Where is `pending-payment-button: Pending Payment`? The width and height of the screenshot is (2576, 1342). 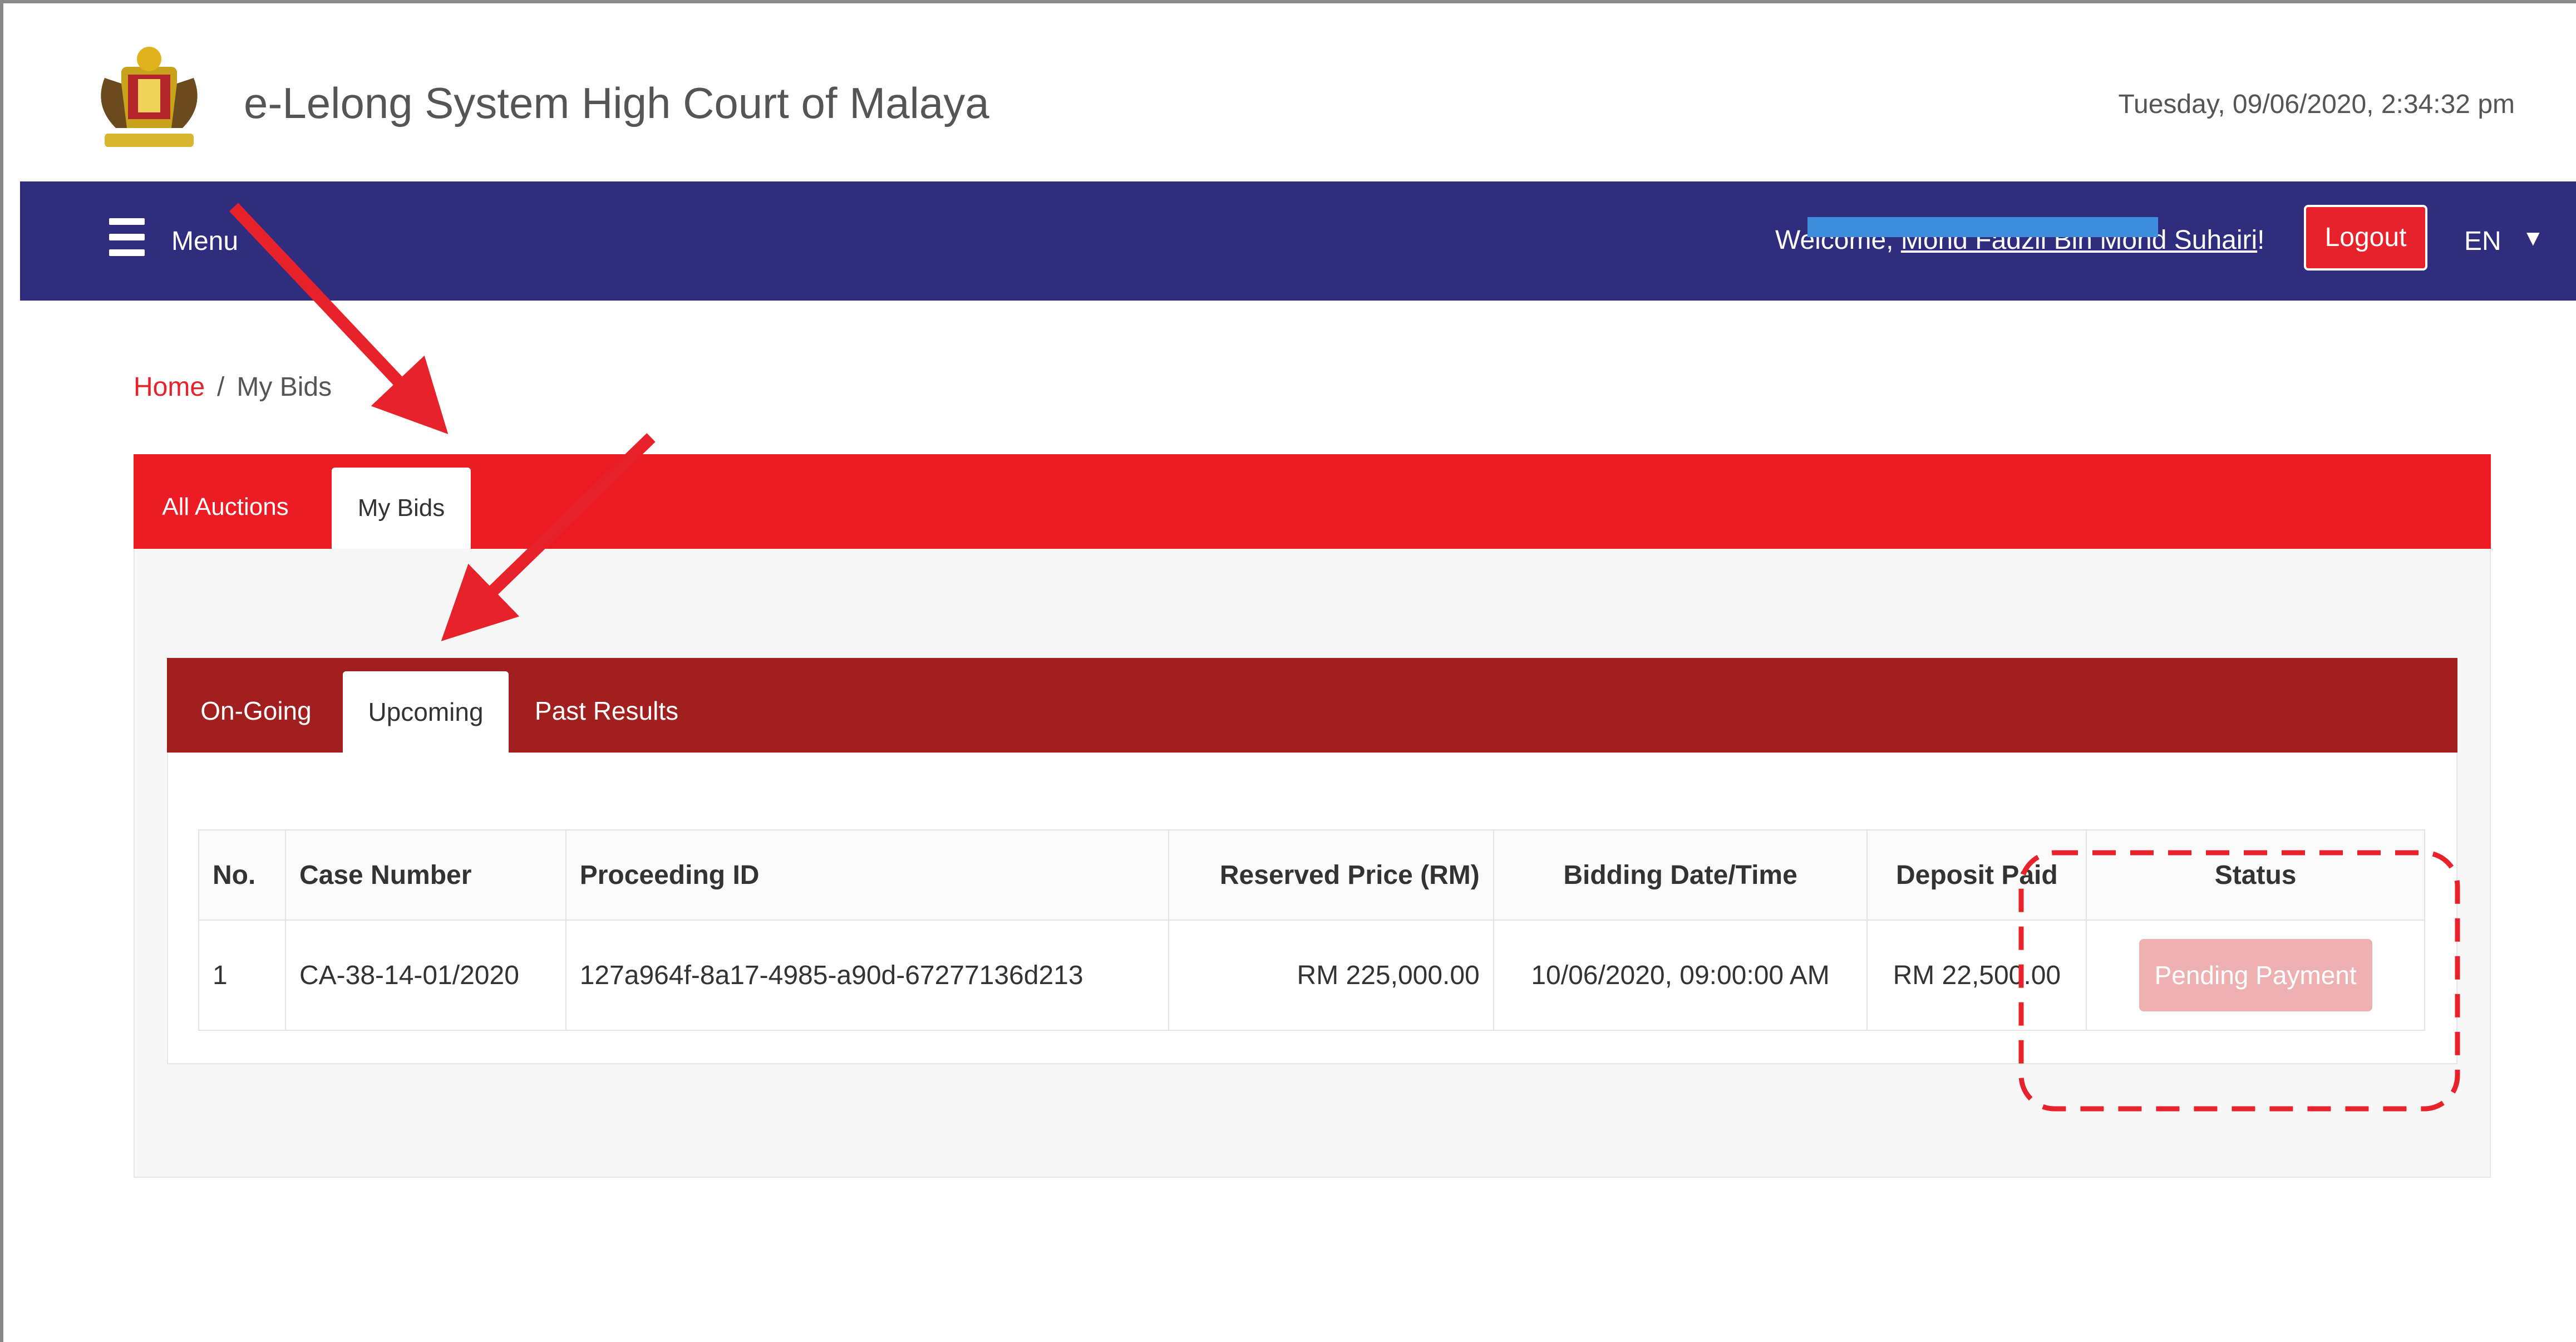
pending-payment-button: Pending Payment is located at coordinates (2255, 975).